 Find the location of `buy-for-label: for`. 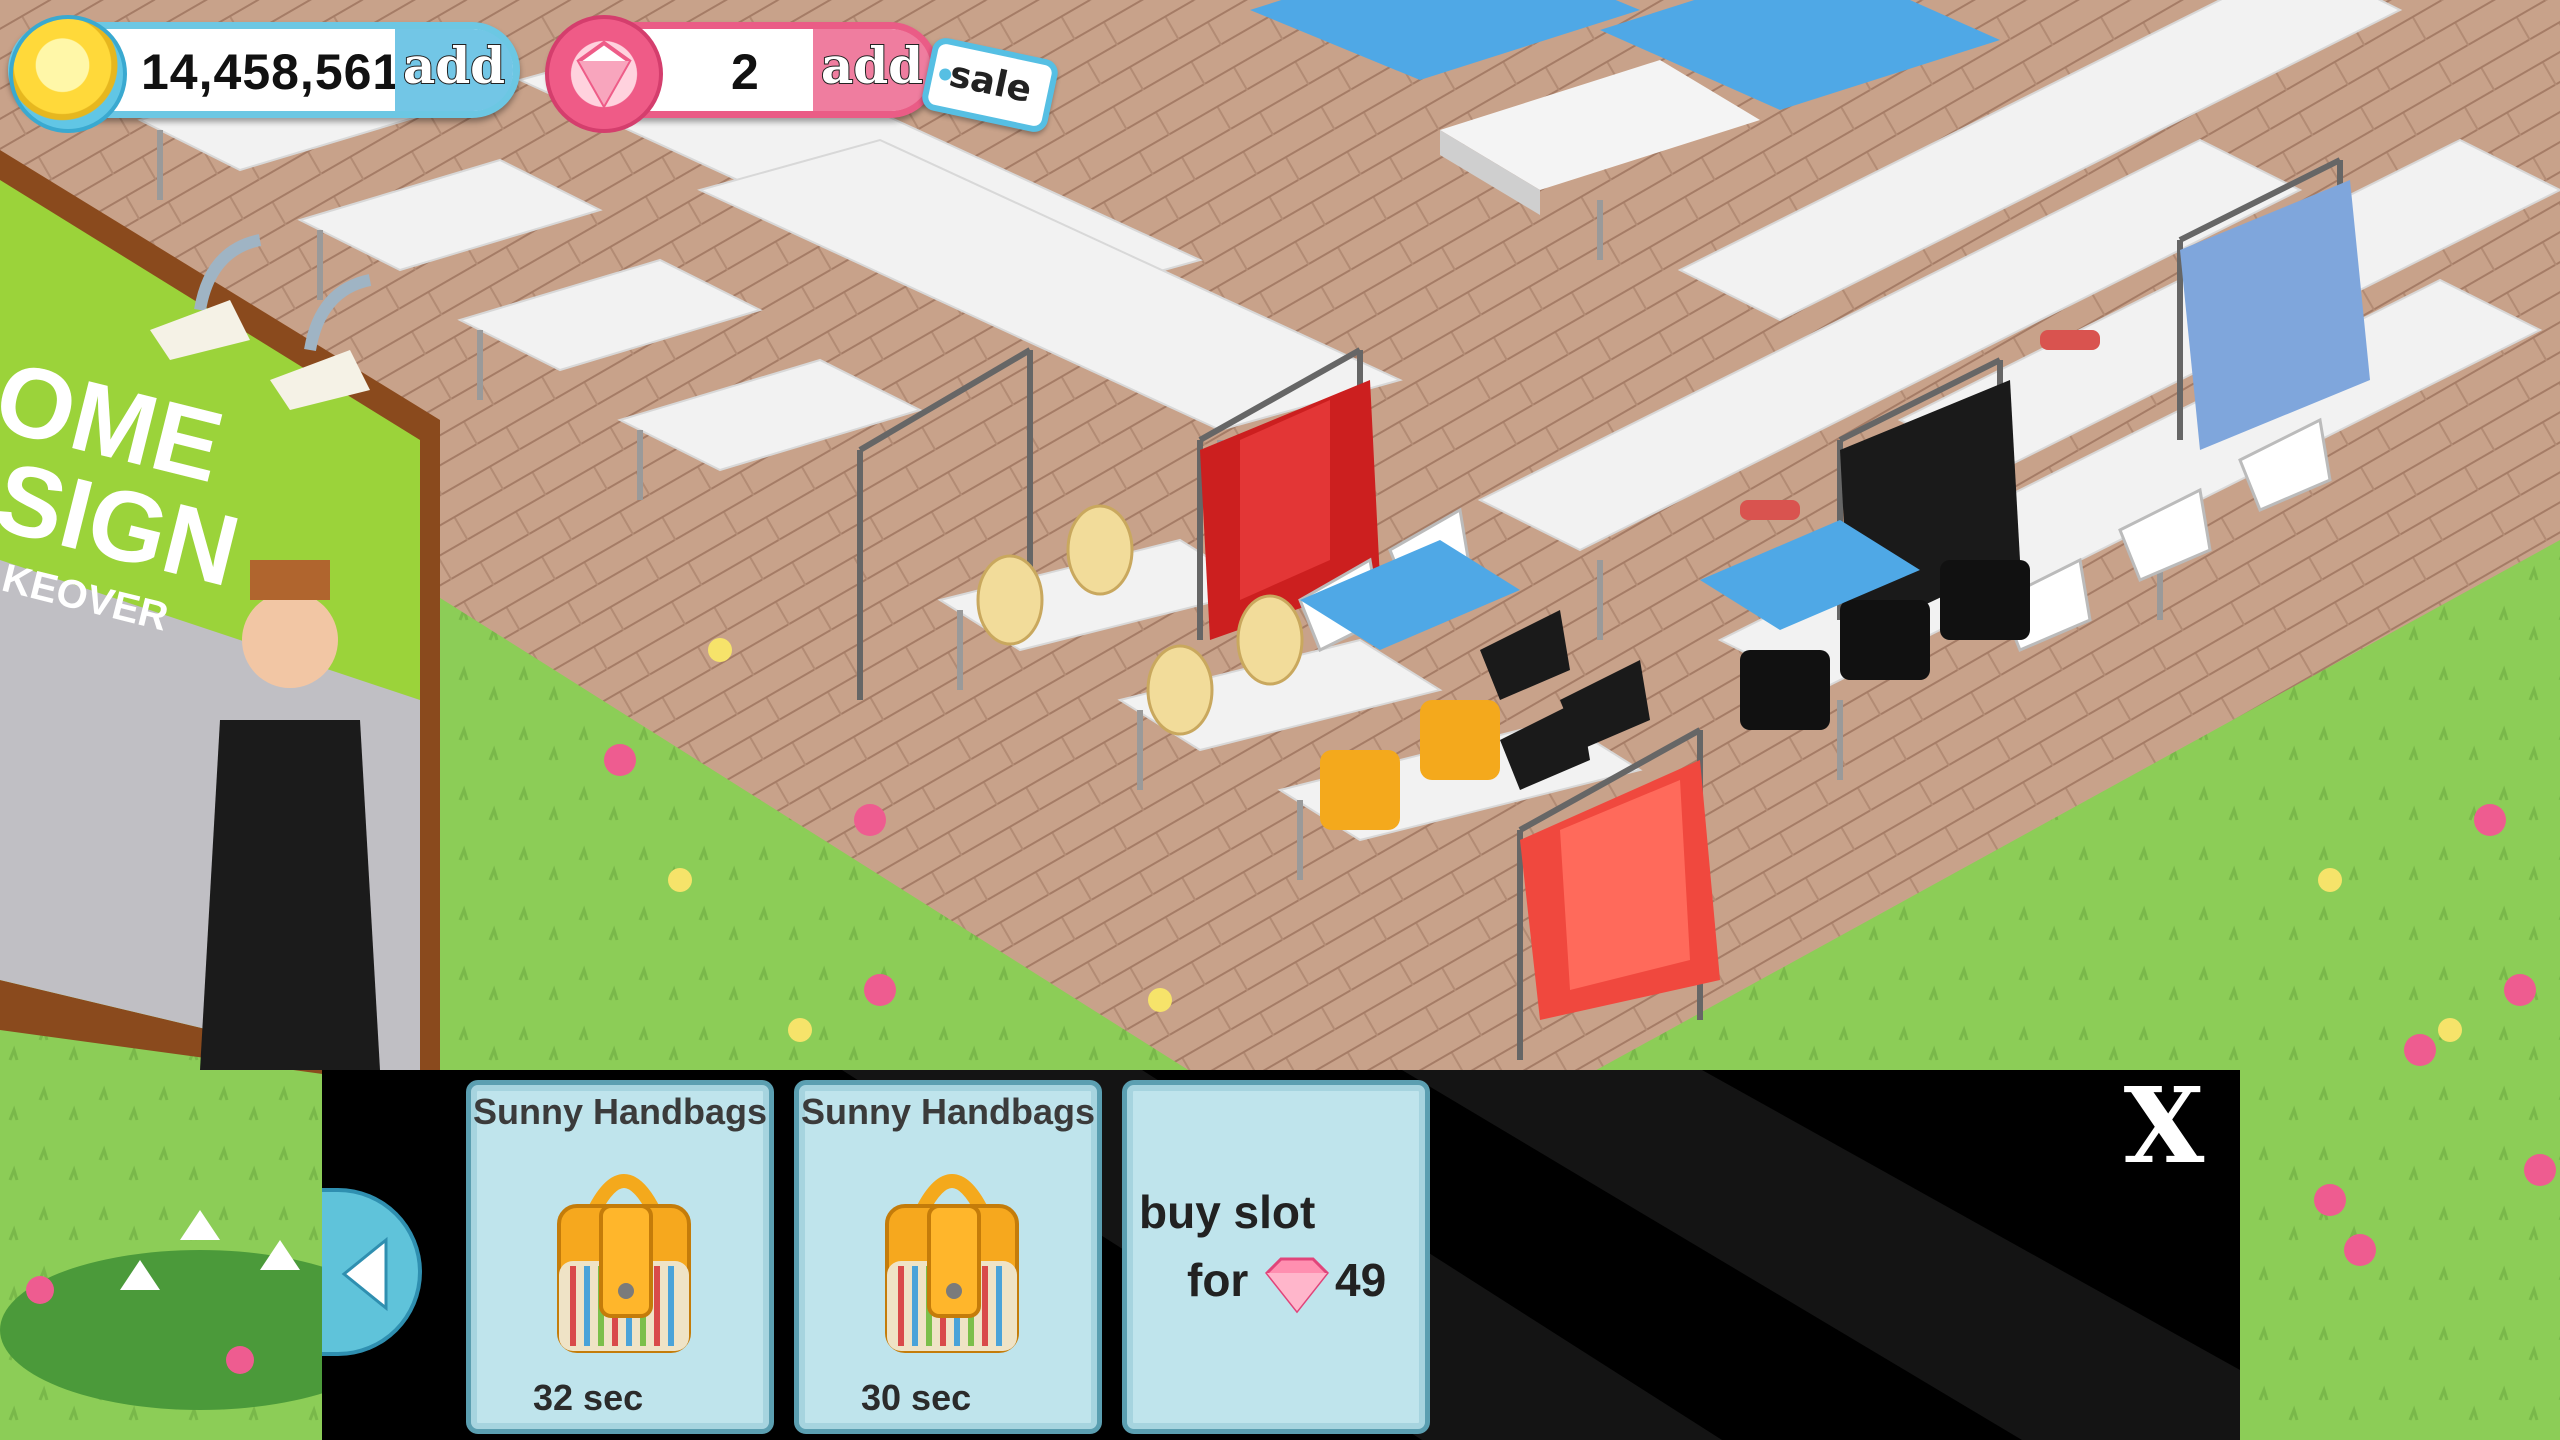

buy-for-label: for is located at coordinates (1218, 1280).